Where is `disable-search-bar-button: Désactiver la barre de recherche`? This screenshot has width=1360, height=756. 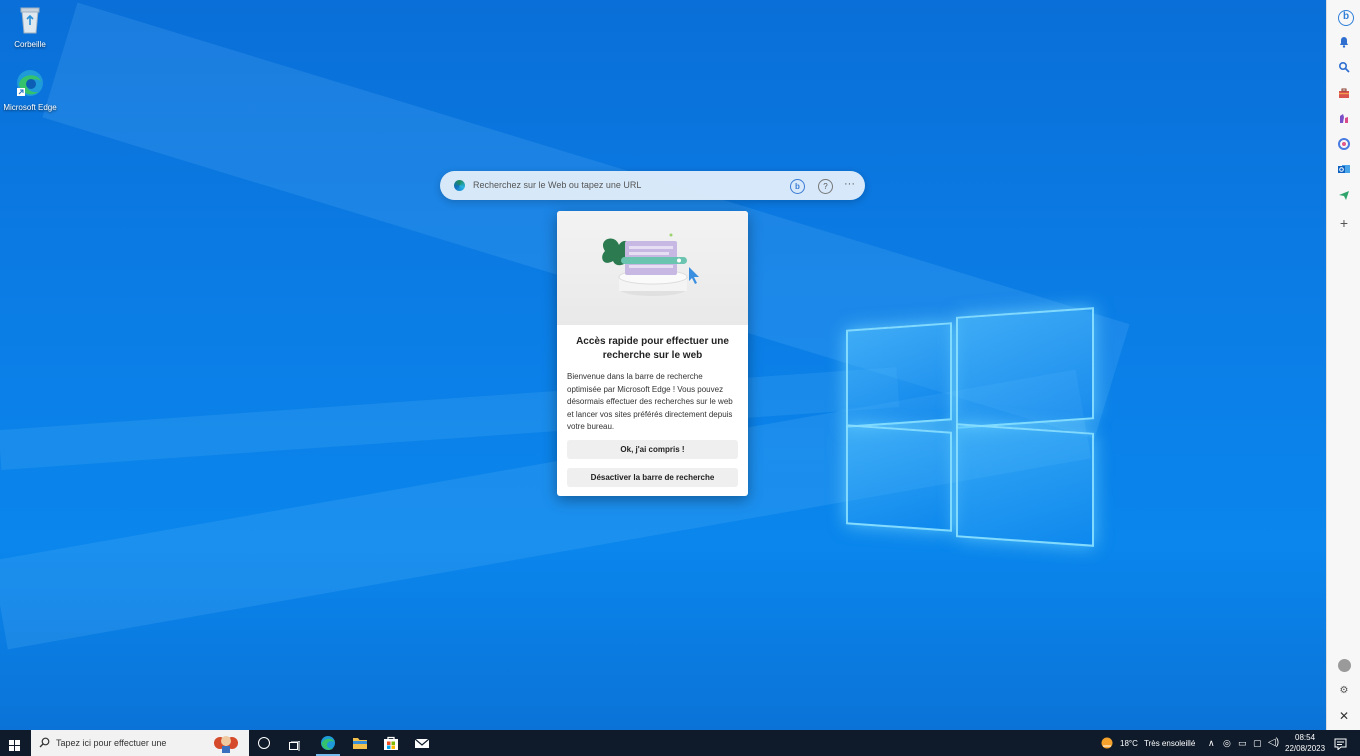 disable-search-bar-button: Désactiver la barre de recherche is located at coordinates (652, 477).